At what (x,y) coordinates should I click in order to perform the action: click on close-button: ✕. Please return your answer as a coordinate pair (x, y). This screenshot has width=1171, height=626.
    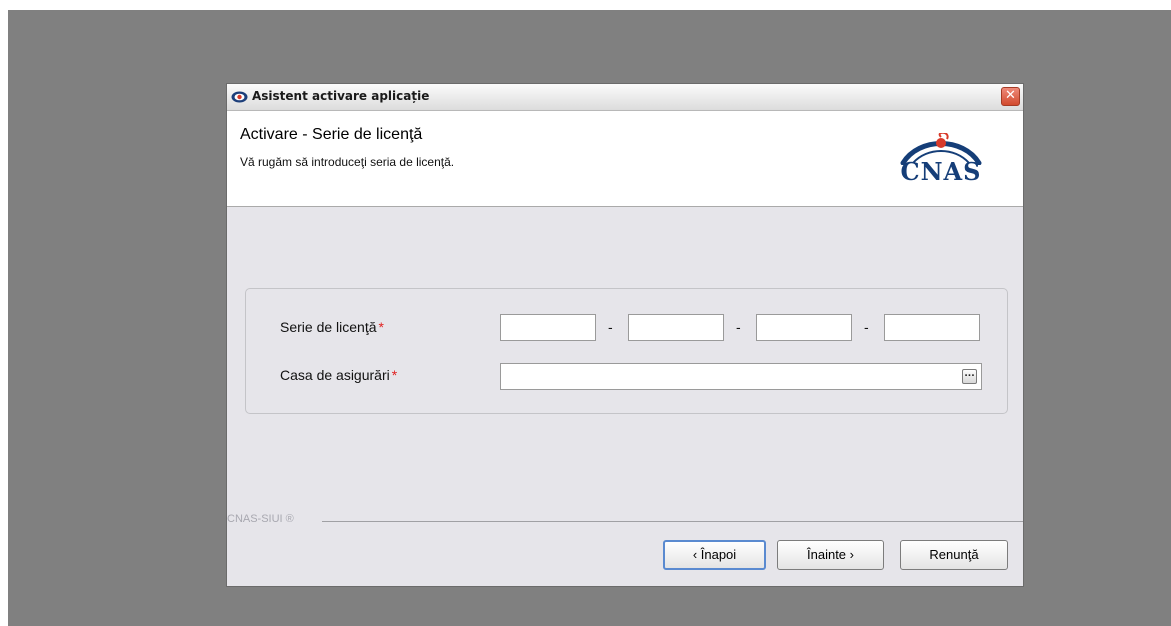
    Looking at the image, I should click on (1010, 96).